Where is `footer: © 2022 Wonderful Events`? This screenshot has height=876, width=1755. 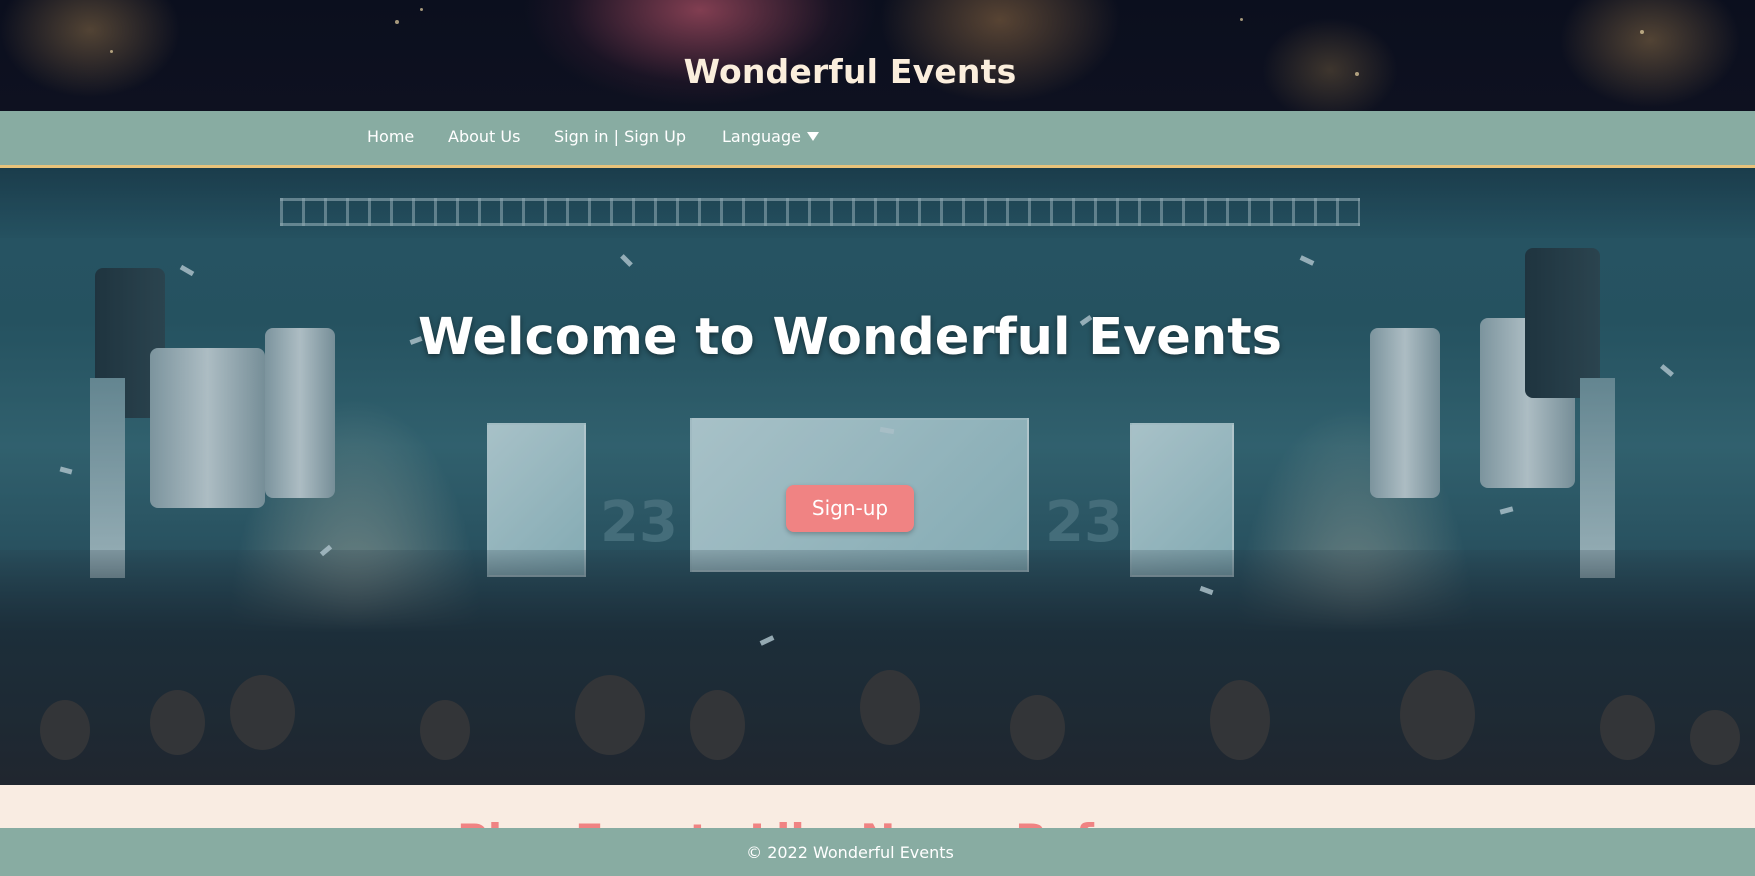
footer: © 2022 Wonderful Events is located at coordinates (877, 852).